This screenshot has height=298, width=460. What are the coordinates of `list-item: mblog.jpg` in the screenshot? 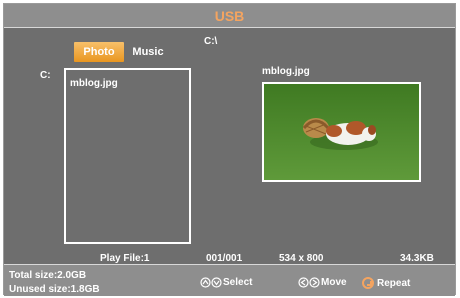 It's located at (94, 83).